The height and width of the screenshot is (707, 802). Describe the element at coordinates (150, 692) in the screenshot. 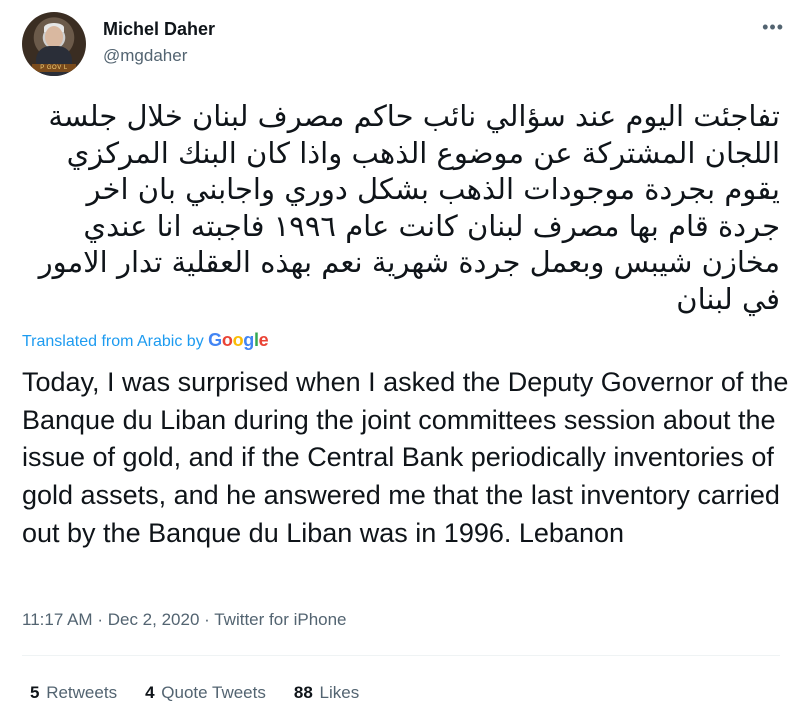

I see `quote-tweets-count: 4` at that location.